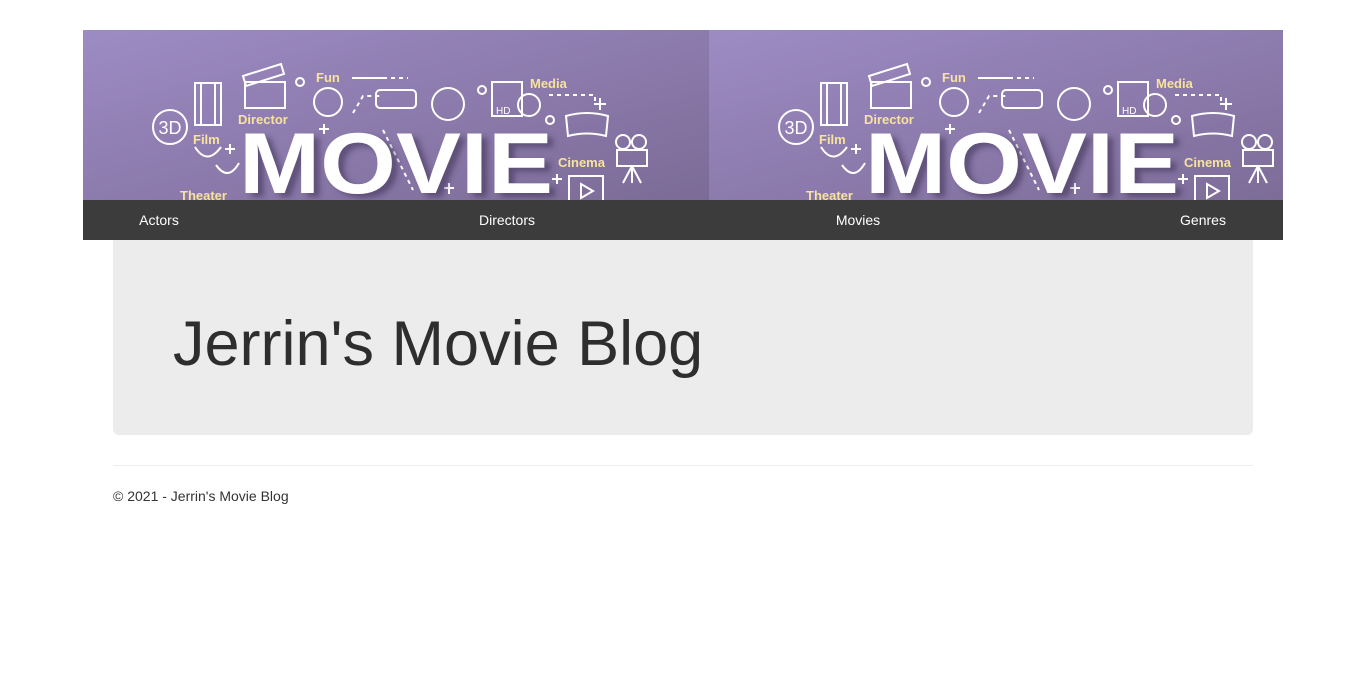 The height and width of the screenshot is (693, 1366). I want to click on footer-divider, so click(683, 465).